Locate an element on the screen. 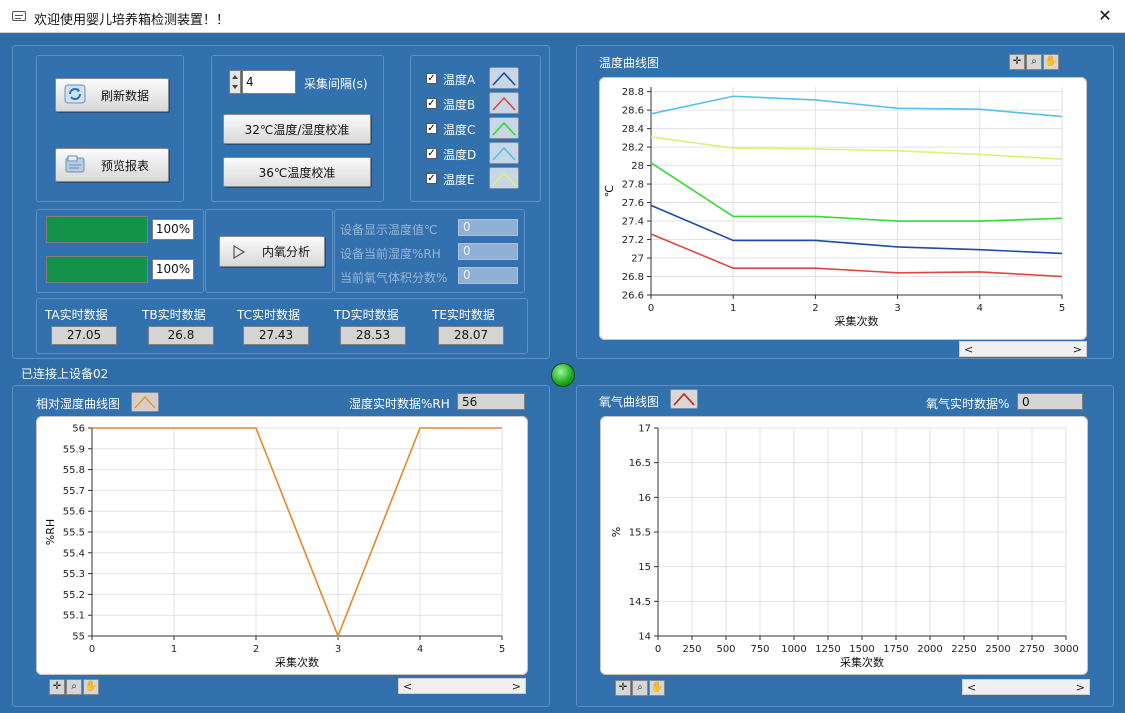  y-tick-label: 26.6 is located at coordinates (633, 296).